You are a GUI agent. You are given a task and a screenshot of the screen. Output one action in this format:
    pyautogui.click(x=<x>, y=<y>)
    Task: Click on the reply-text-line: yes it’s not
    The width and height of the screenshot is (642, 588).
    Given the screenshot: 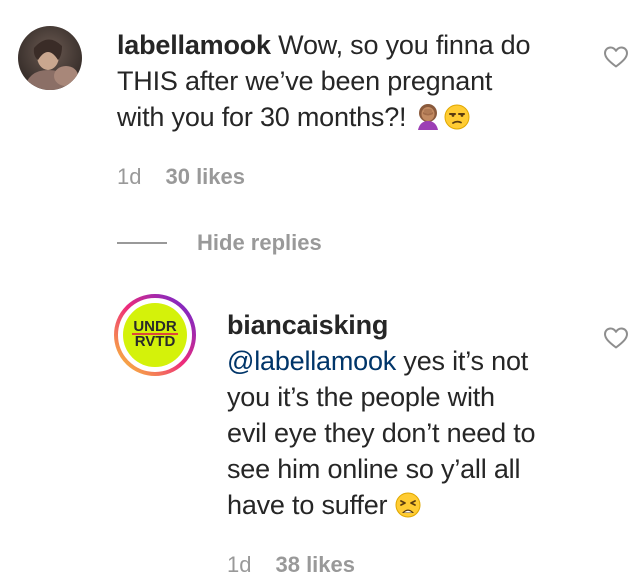 What is the action you would take?
    pyautogui.click(x=462, y=361)
    